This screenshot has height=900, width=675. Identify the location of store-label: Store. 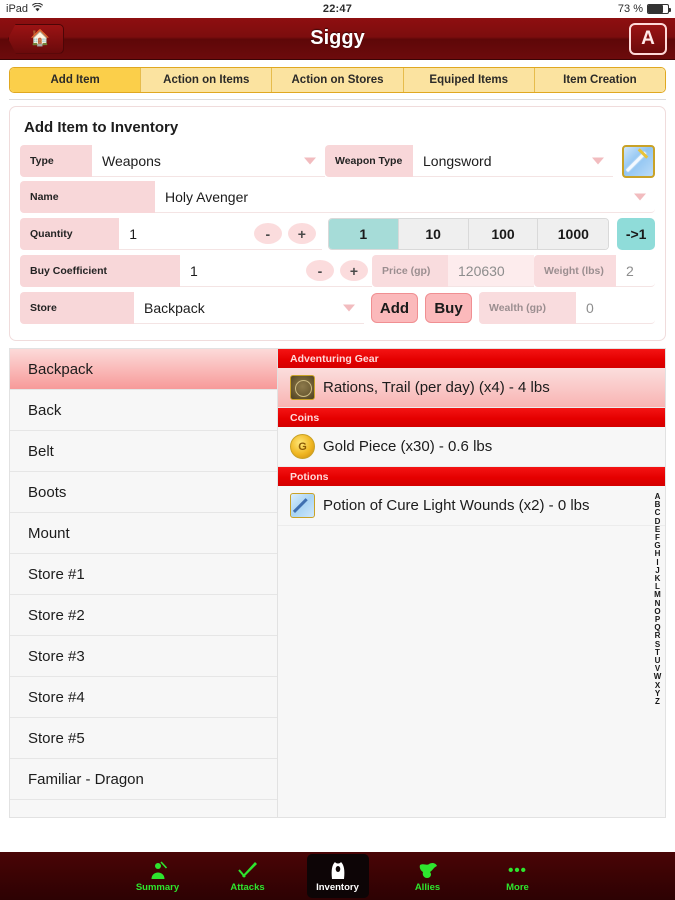
(77, 308).